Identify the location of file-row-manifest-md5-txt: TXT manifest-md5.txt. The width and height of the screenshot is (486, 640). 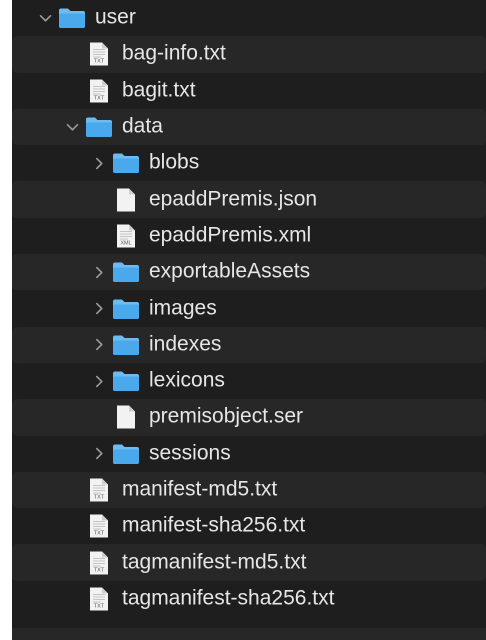
(249, 490).